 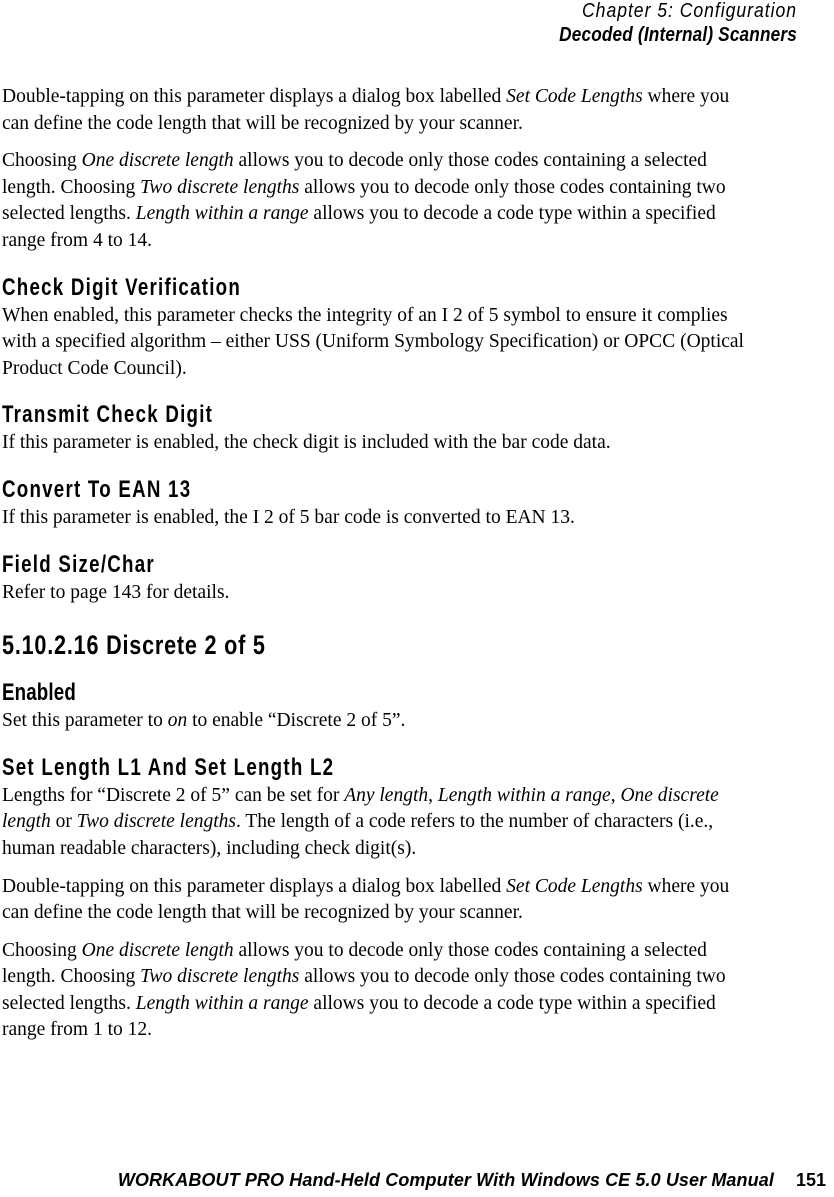 What do you see at coordinates (689, 11) in the screenshot?
I see `running-header-chapter: Chapter 5: Configuration` at bounding box center [689, 11].